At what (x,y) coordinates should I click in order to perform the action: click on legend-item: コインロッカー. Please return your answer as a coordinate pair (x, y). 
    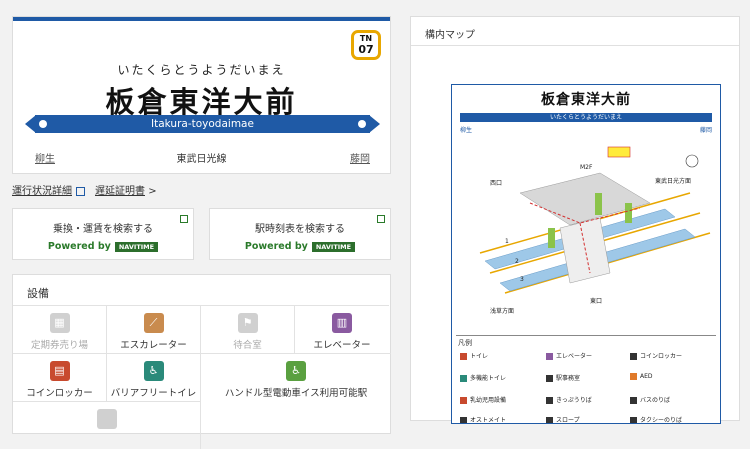
    Looking at the image, I should click on (656, 355).